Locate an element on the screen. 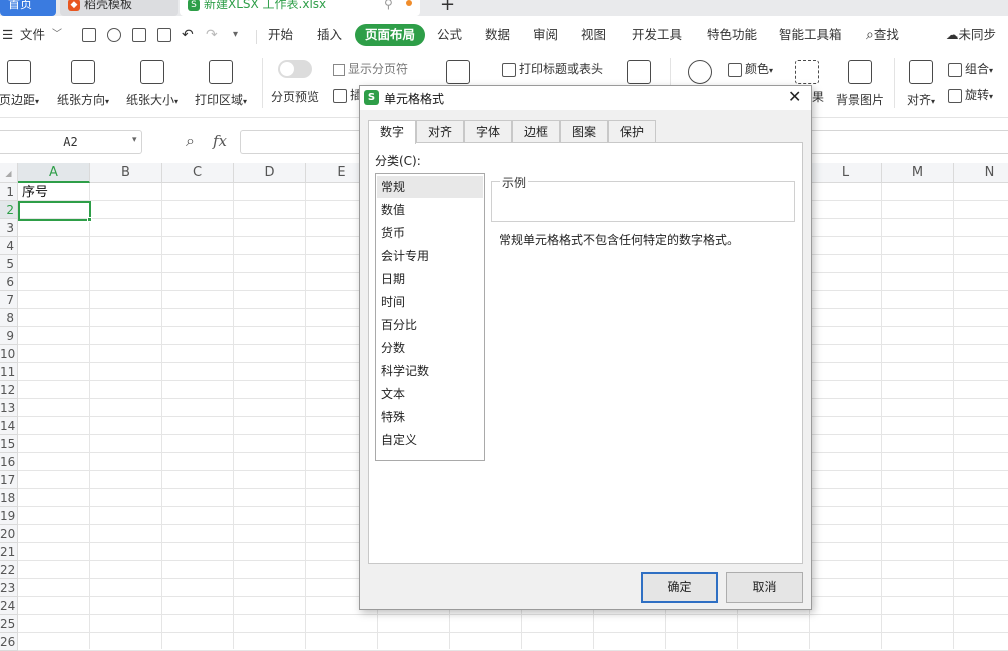 The width and height of the screenshot is (1008, 651). tab-home: 首页 is located at coordinates (28, 8).